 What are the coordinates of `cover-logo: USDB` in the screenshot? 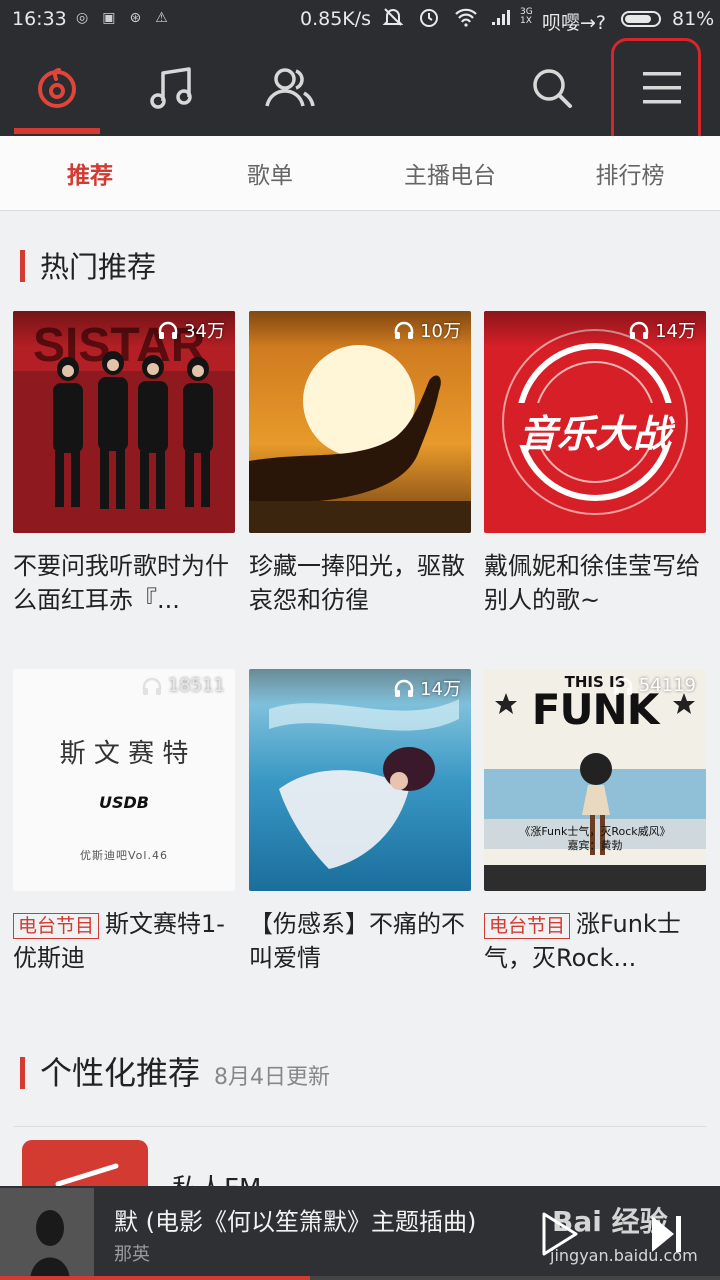 It's located at (124, 802).